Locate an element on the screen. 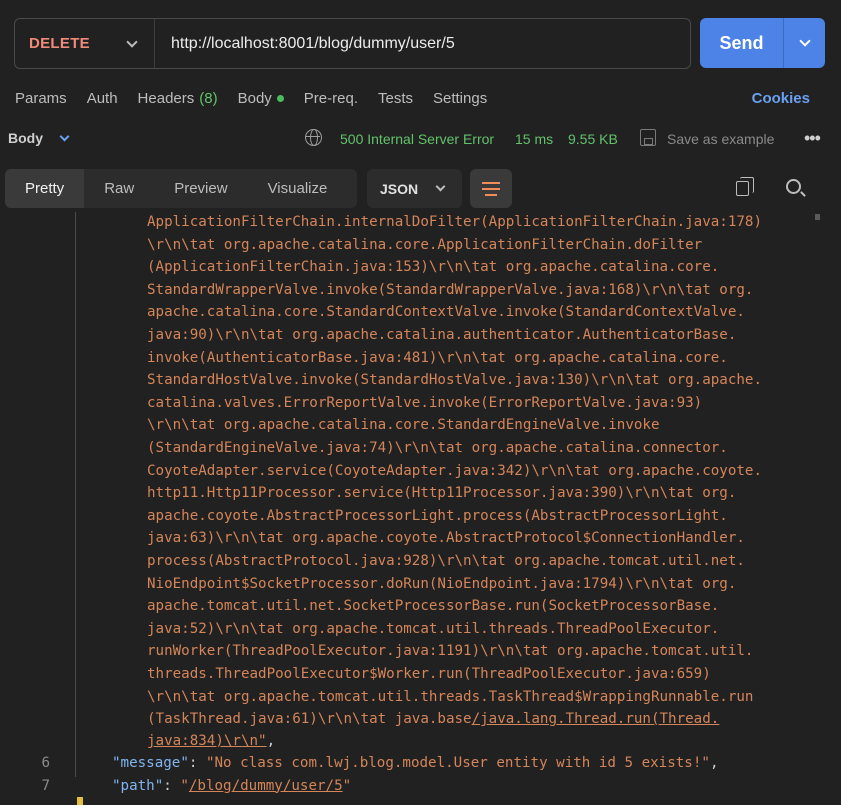  line-number: 6 is located at coordinates (45, 763).